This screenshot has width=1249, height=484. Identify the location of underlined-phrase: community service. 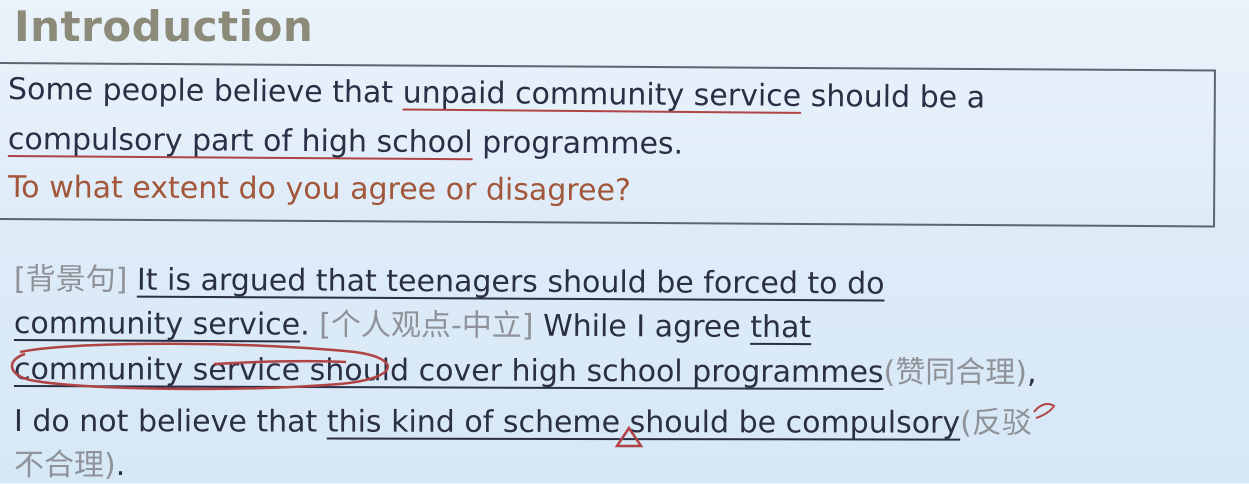
(157, 324).